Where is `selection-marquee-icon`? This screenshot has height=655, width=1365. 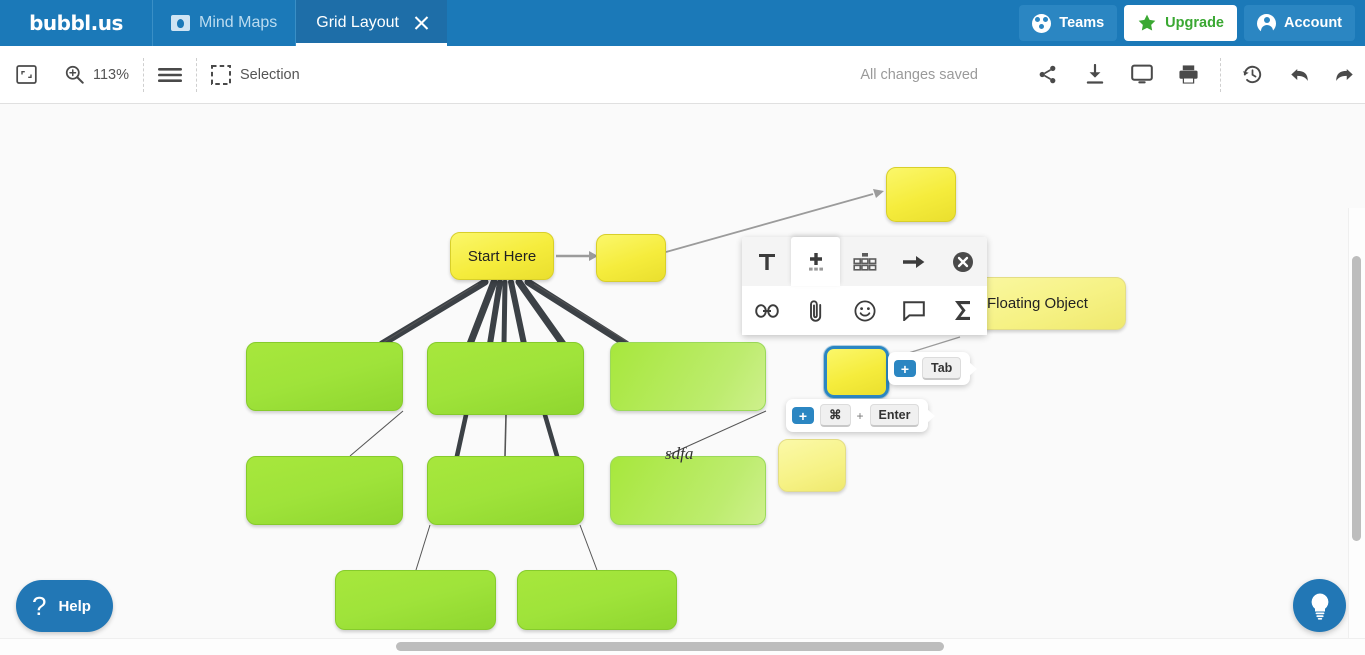 selection-marquee-icon is located at coordinates (221, 74).